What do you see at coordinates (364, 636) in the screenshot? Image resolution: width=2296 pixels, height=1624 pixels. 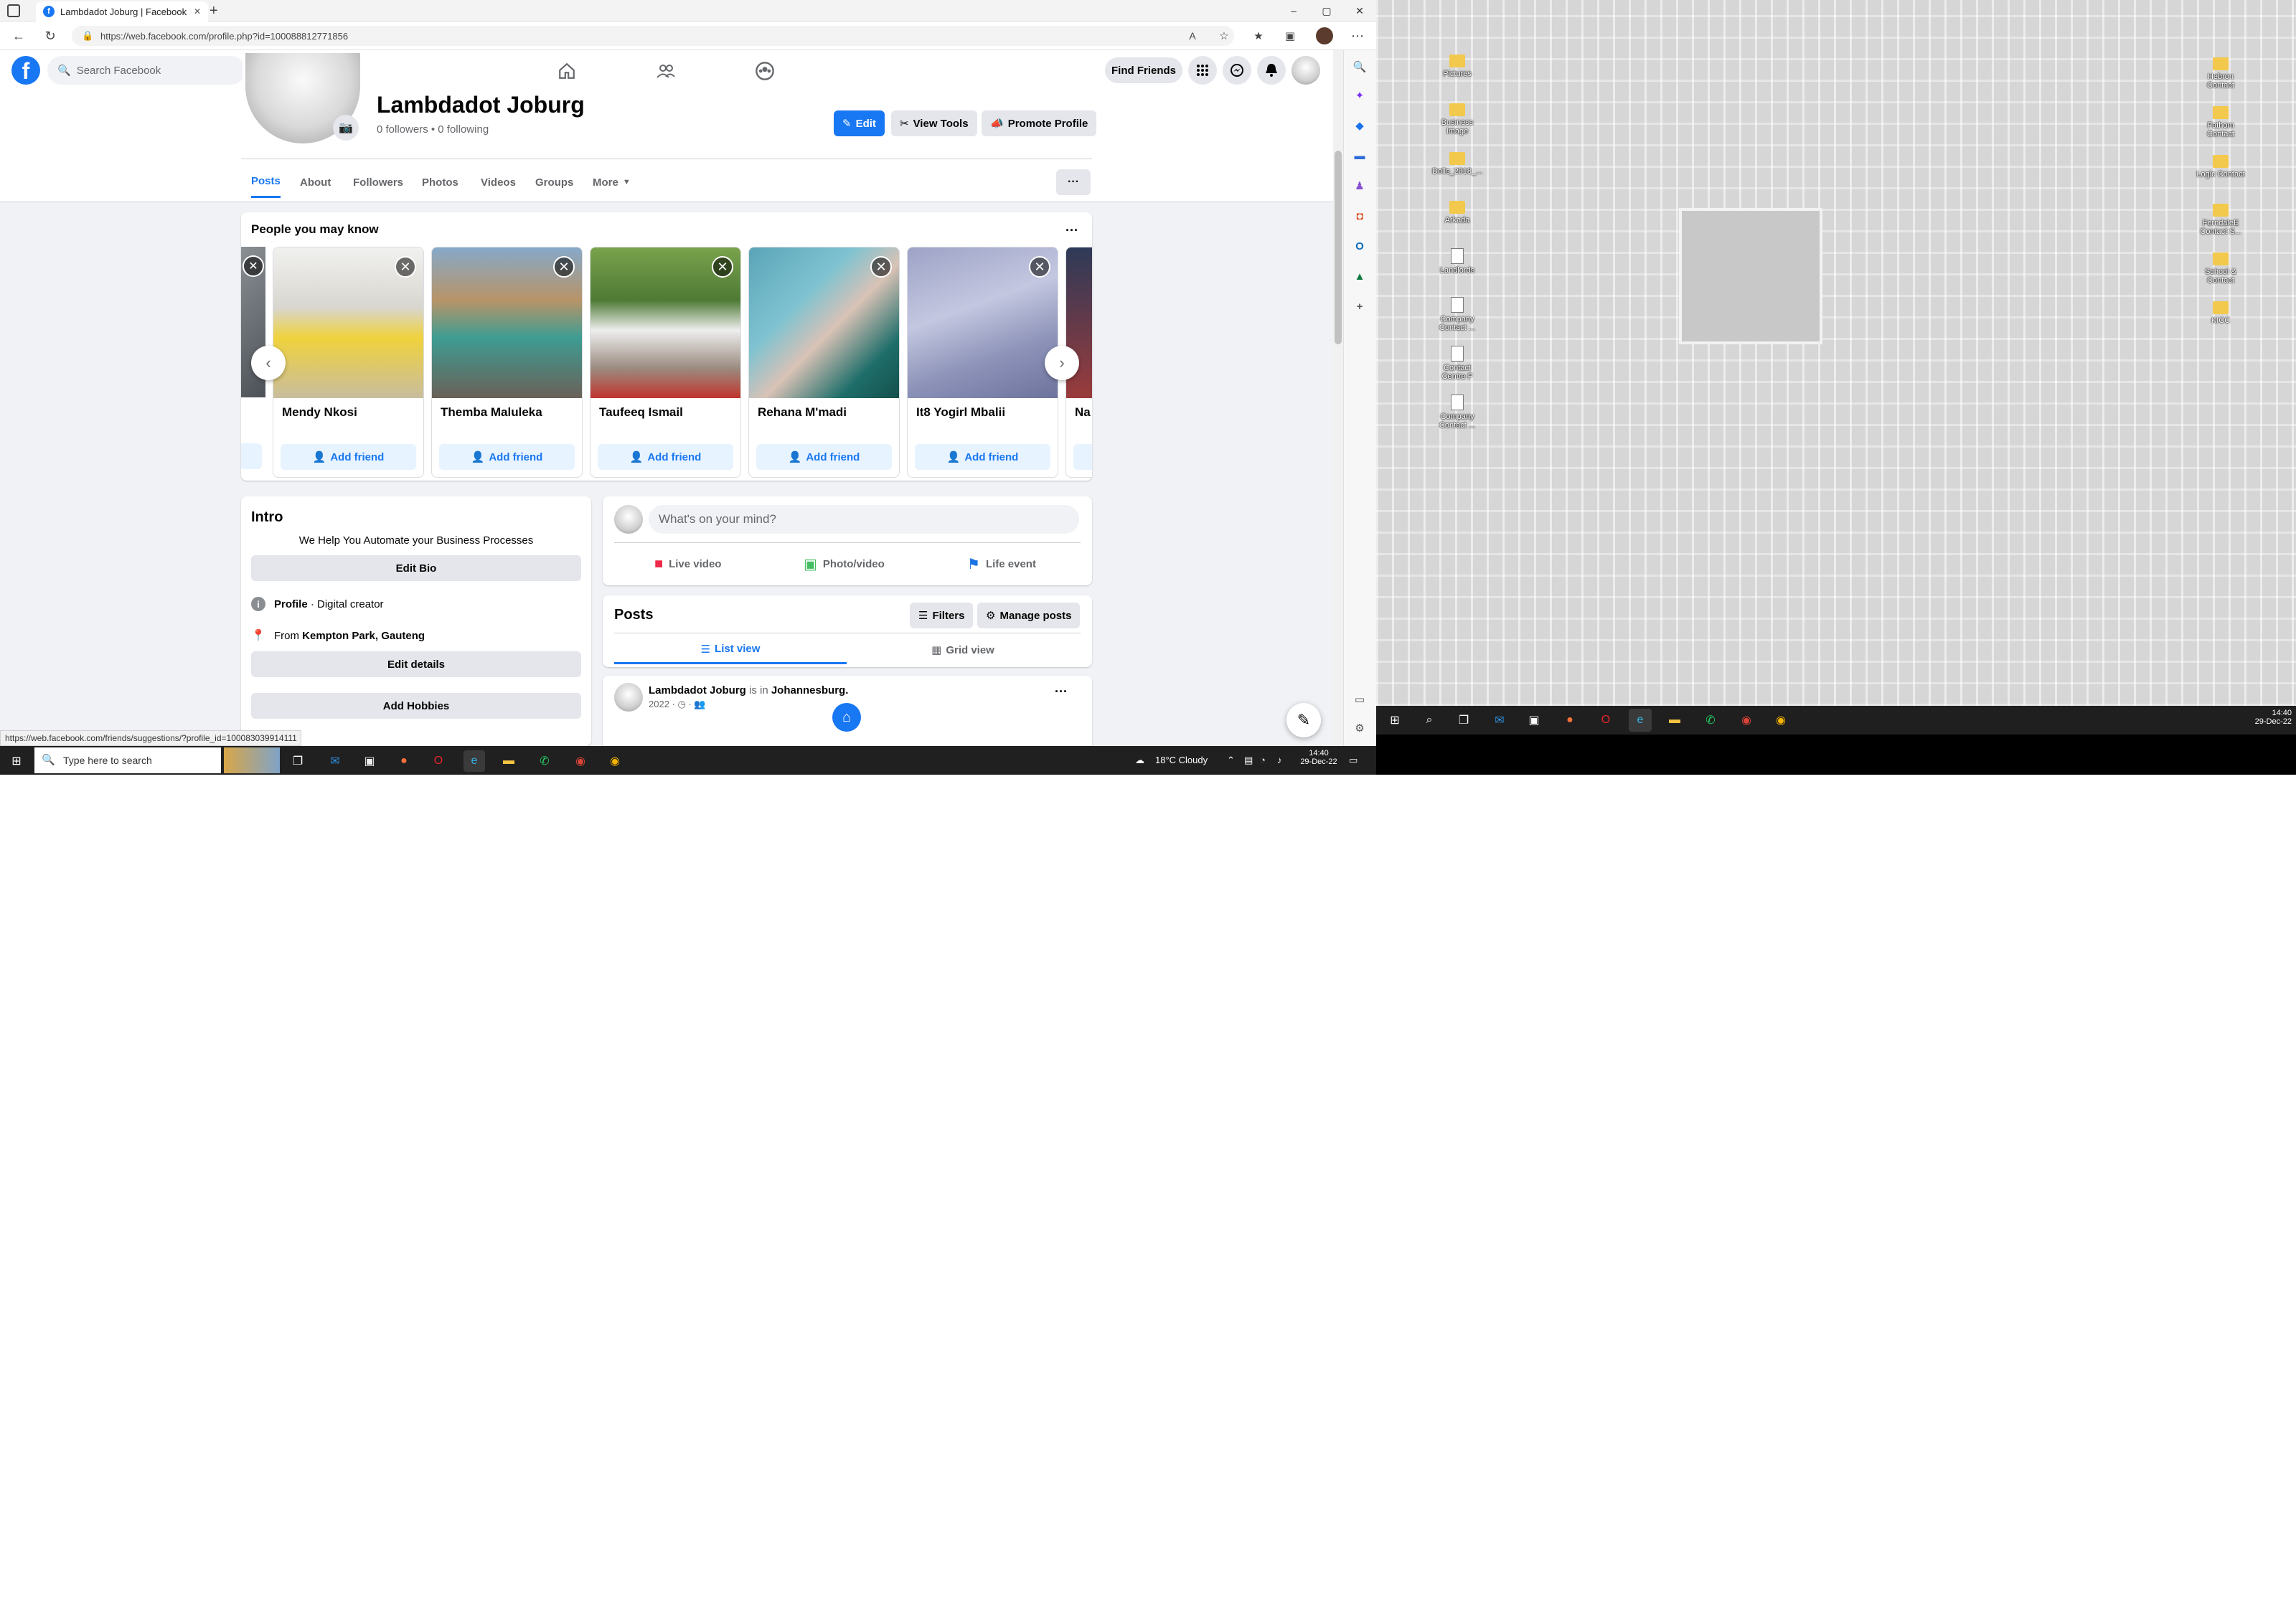 I see `intro-from-value: Kempton Park, Gauteng` at bounding box center [364, 636].